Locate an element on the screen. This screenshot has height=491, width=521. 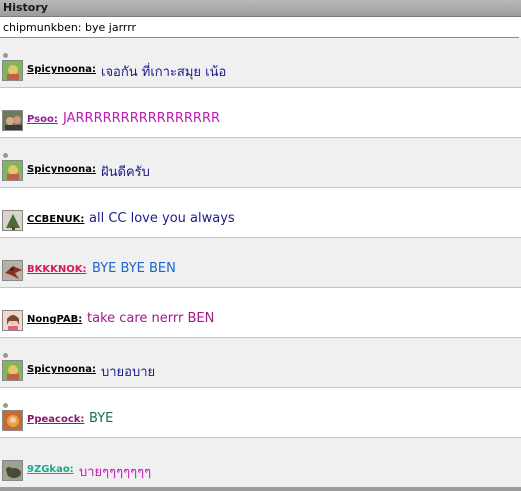
message-row: BKKKNOK: BYE BYE BEN is located at coordinates (260, 263).